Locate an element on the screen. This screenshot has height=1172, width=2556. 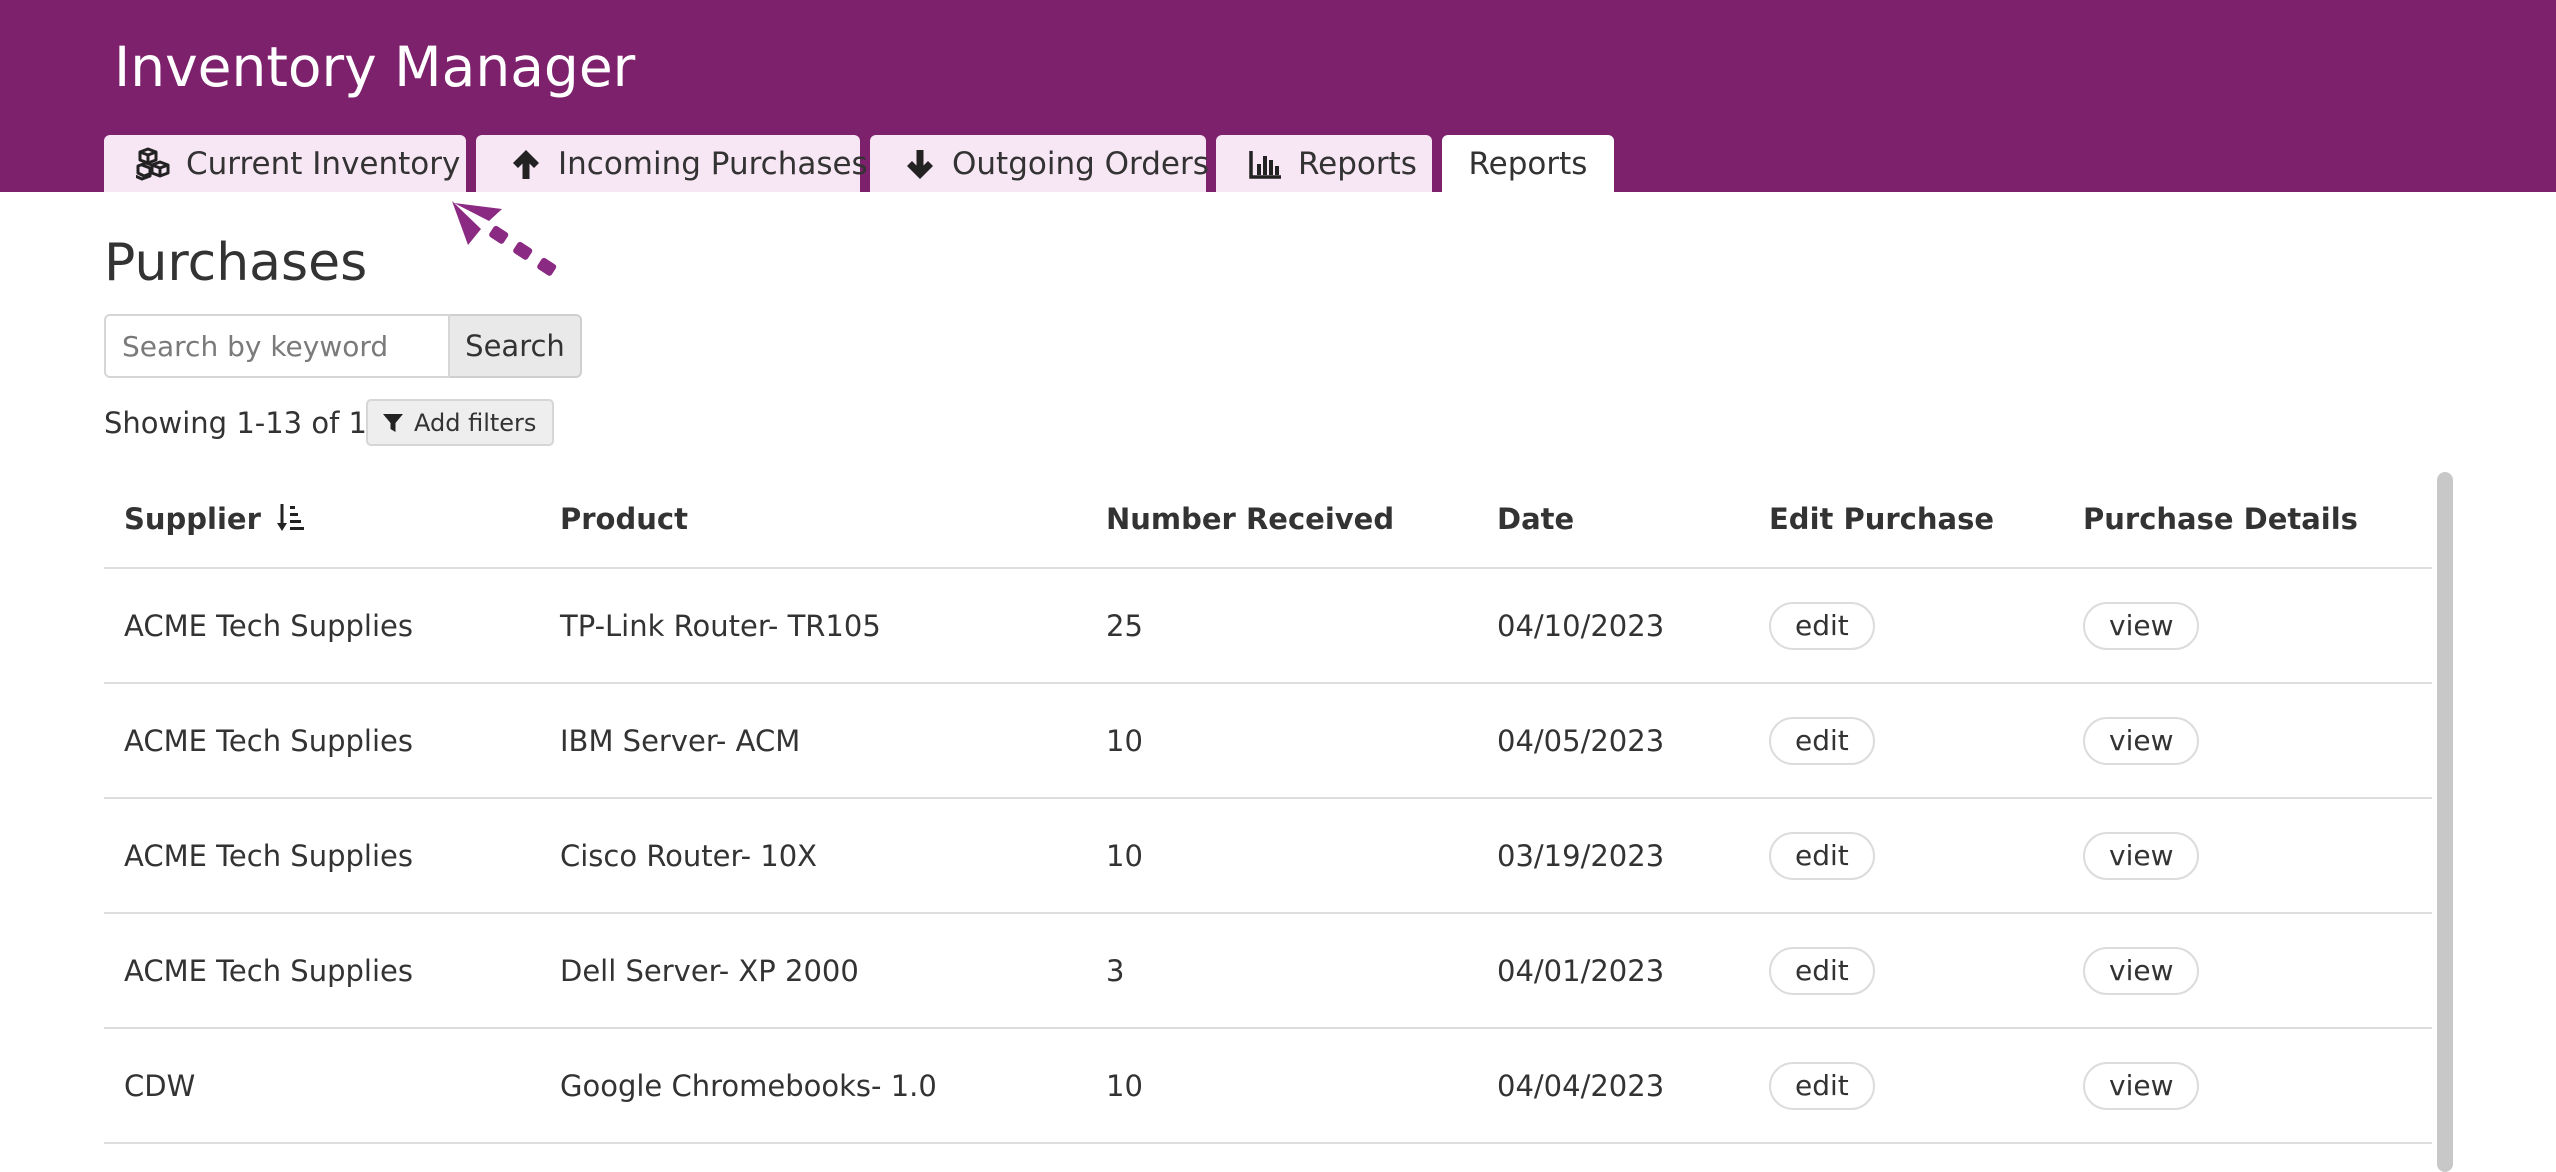
search-button: Search is located at coordinates (516, 346).